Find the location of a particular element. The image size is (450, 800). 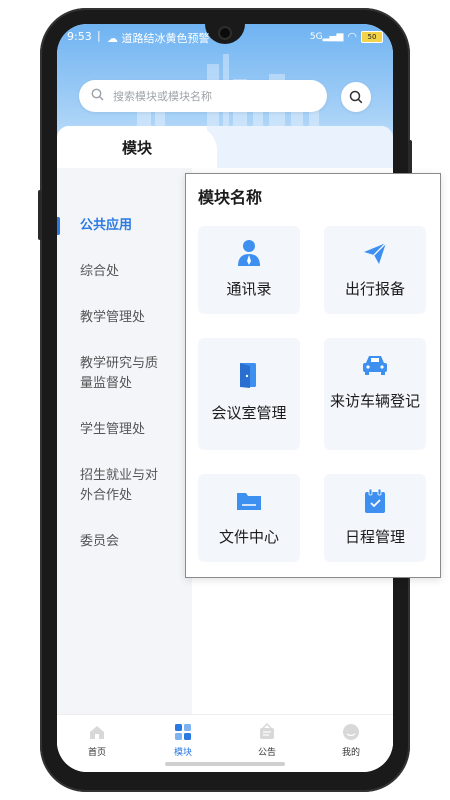

battery-icon: 50 is located at coordinates (372, 36).